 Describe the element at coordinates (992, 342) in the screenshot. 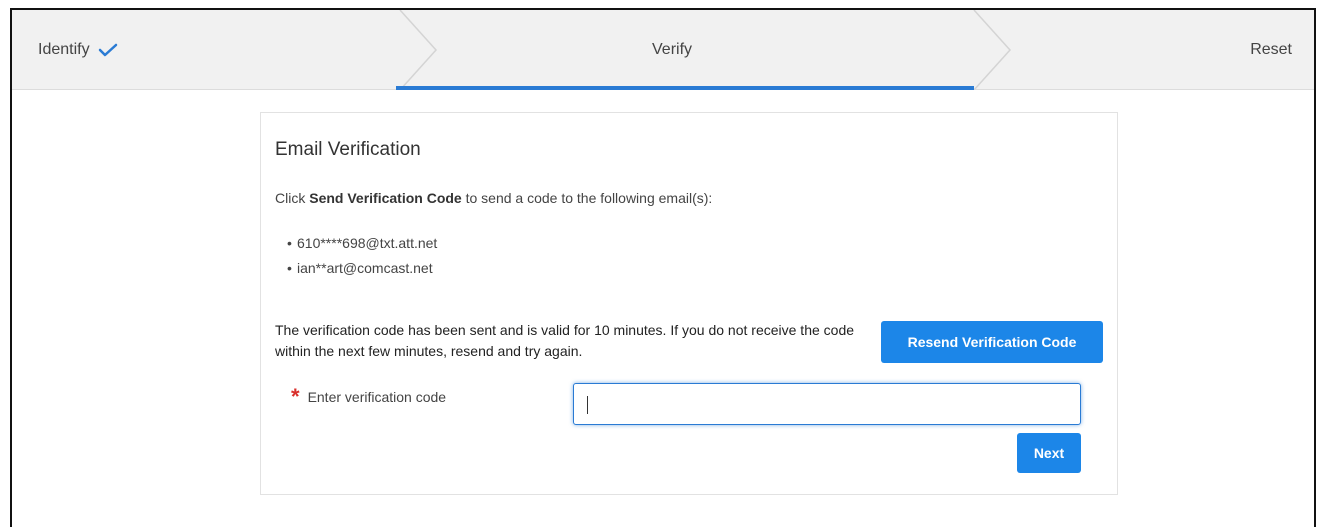

I see `resend-code-button: Resend Verification Code` at that location.